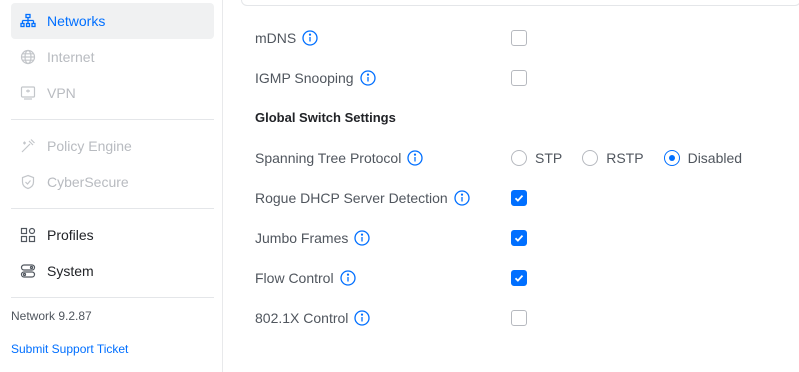 The height and width of the screenshot is (372, 799). Describe the element at coordinates (28, 182) in the screenshot. I see `shield-icon` at that location.